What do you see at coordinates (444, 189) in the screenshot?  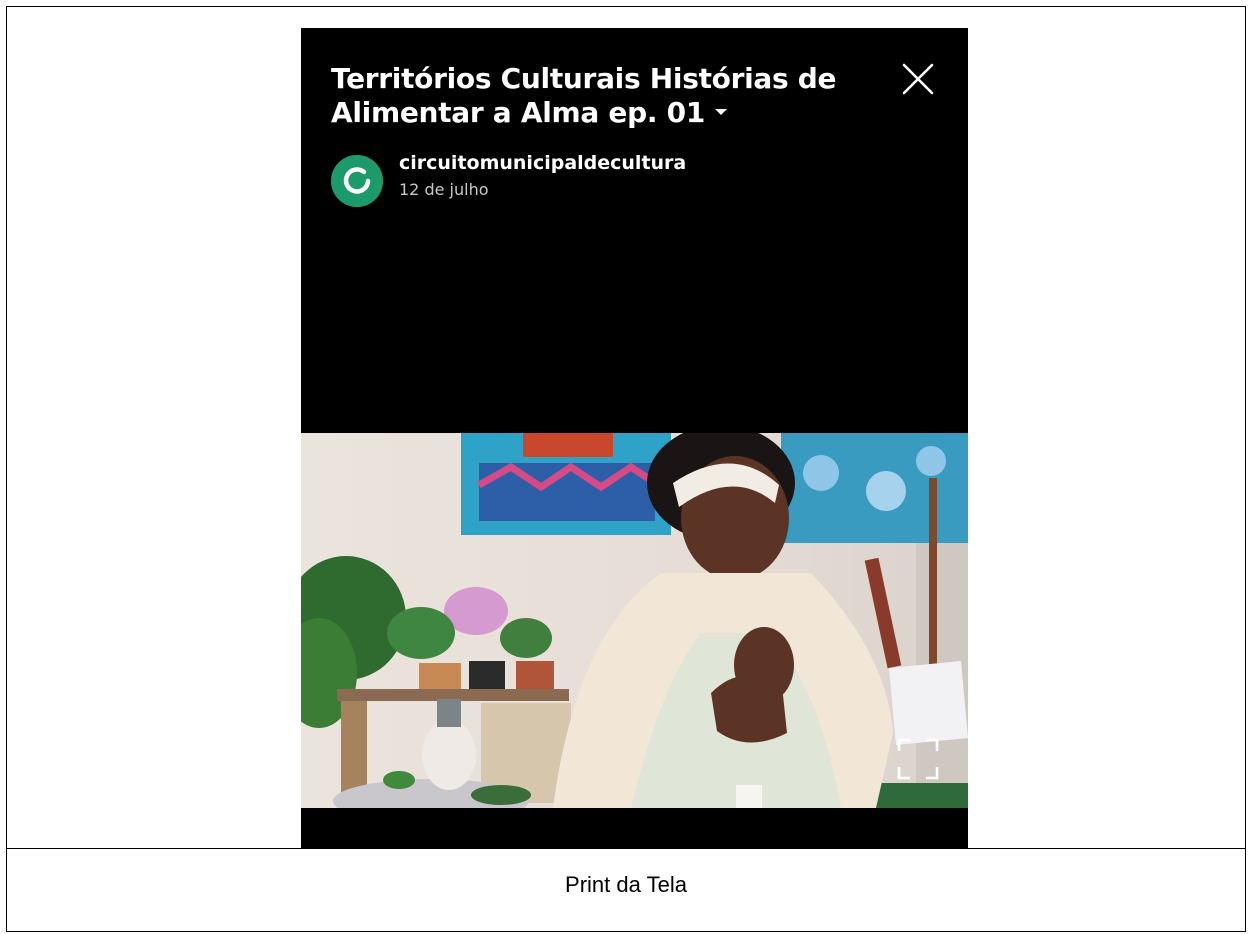 I see `post-date: 12 de julho` at bounding box center [444, 189].